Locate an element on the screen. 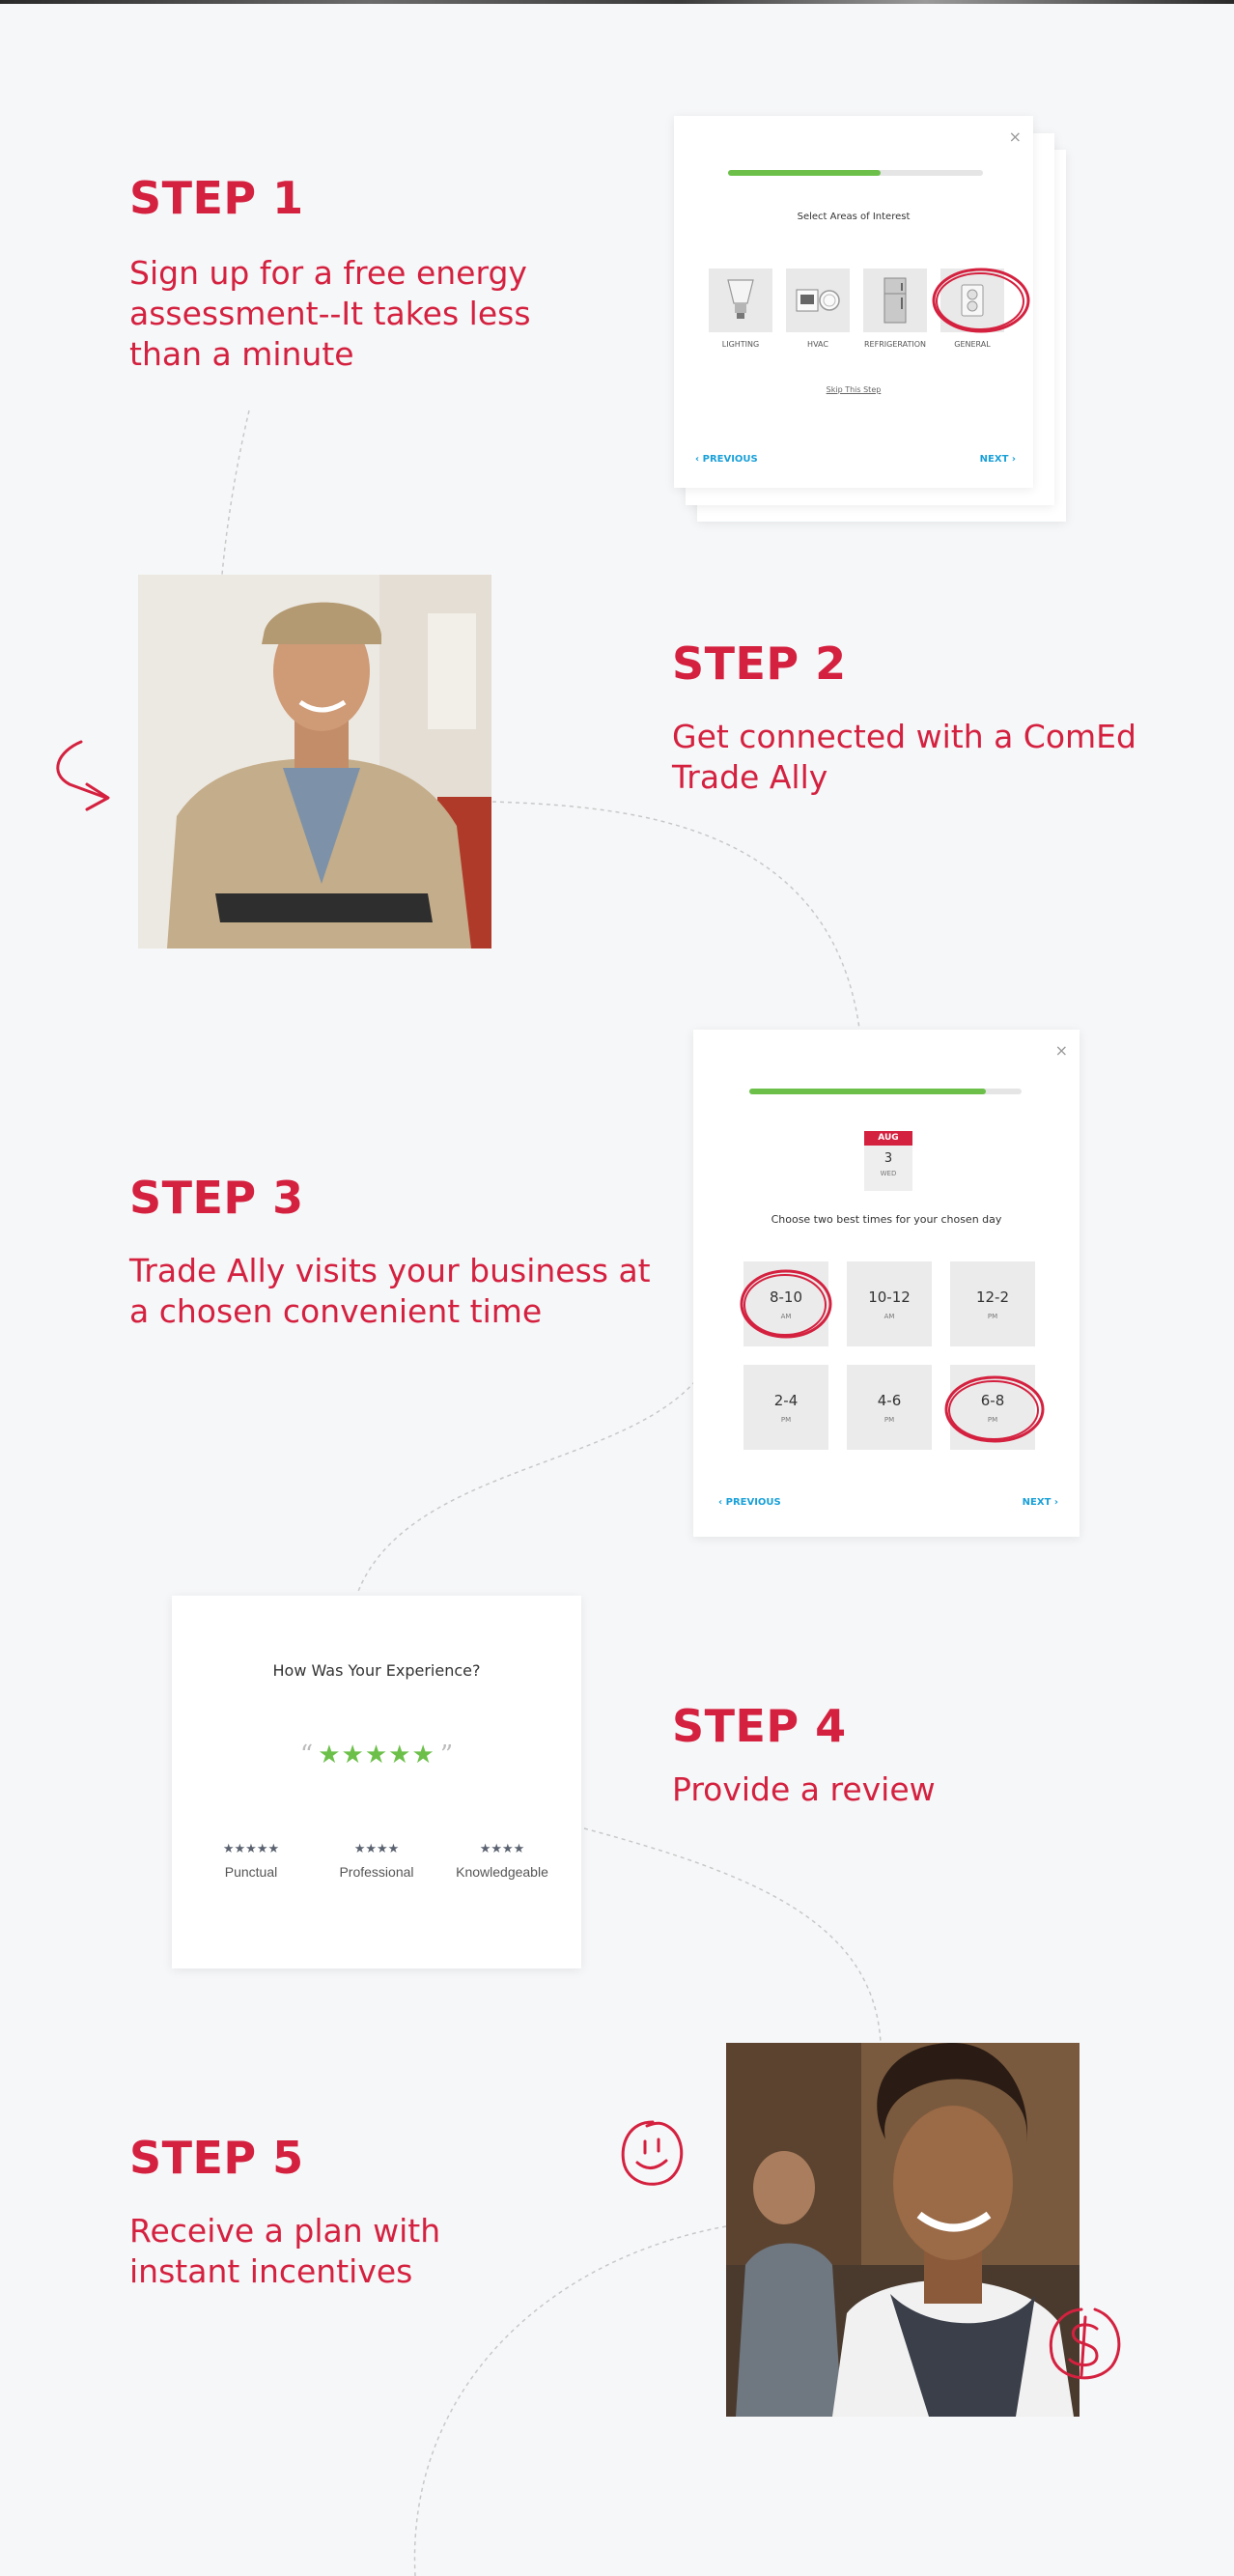 The height and width of the screenshot is (2576, 1234). calendar-month: AUG is located at coordinates (888, 1138).